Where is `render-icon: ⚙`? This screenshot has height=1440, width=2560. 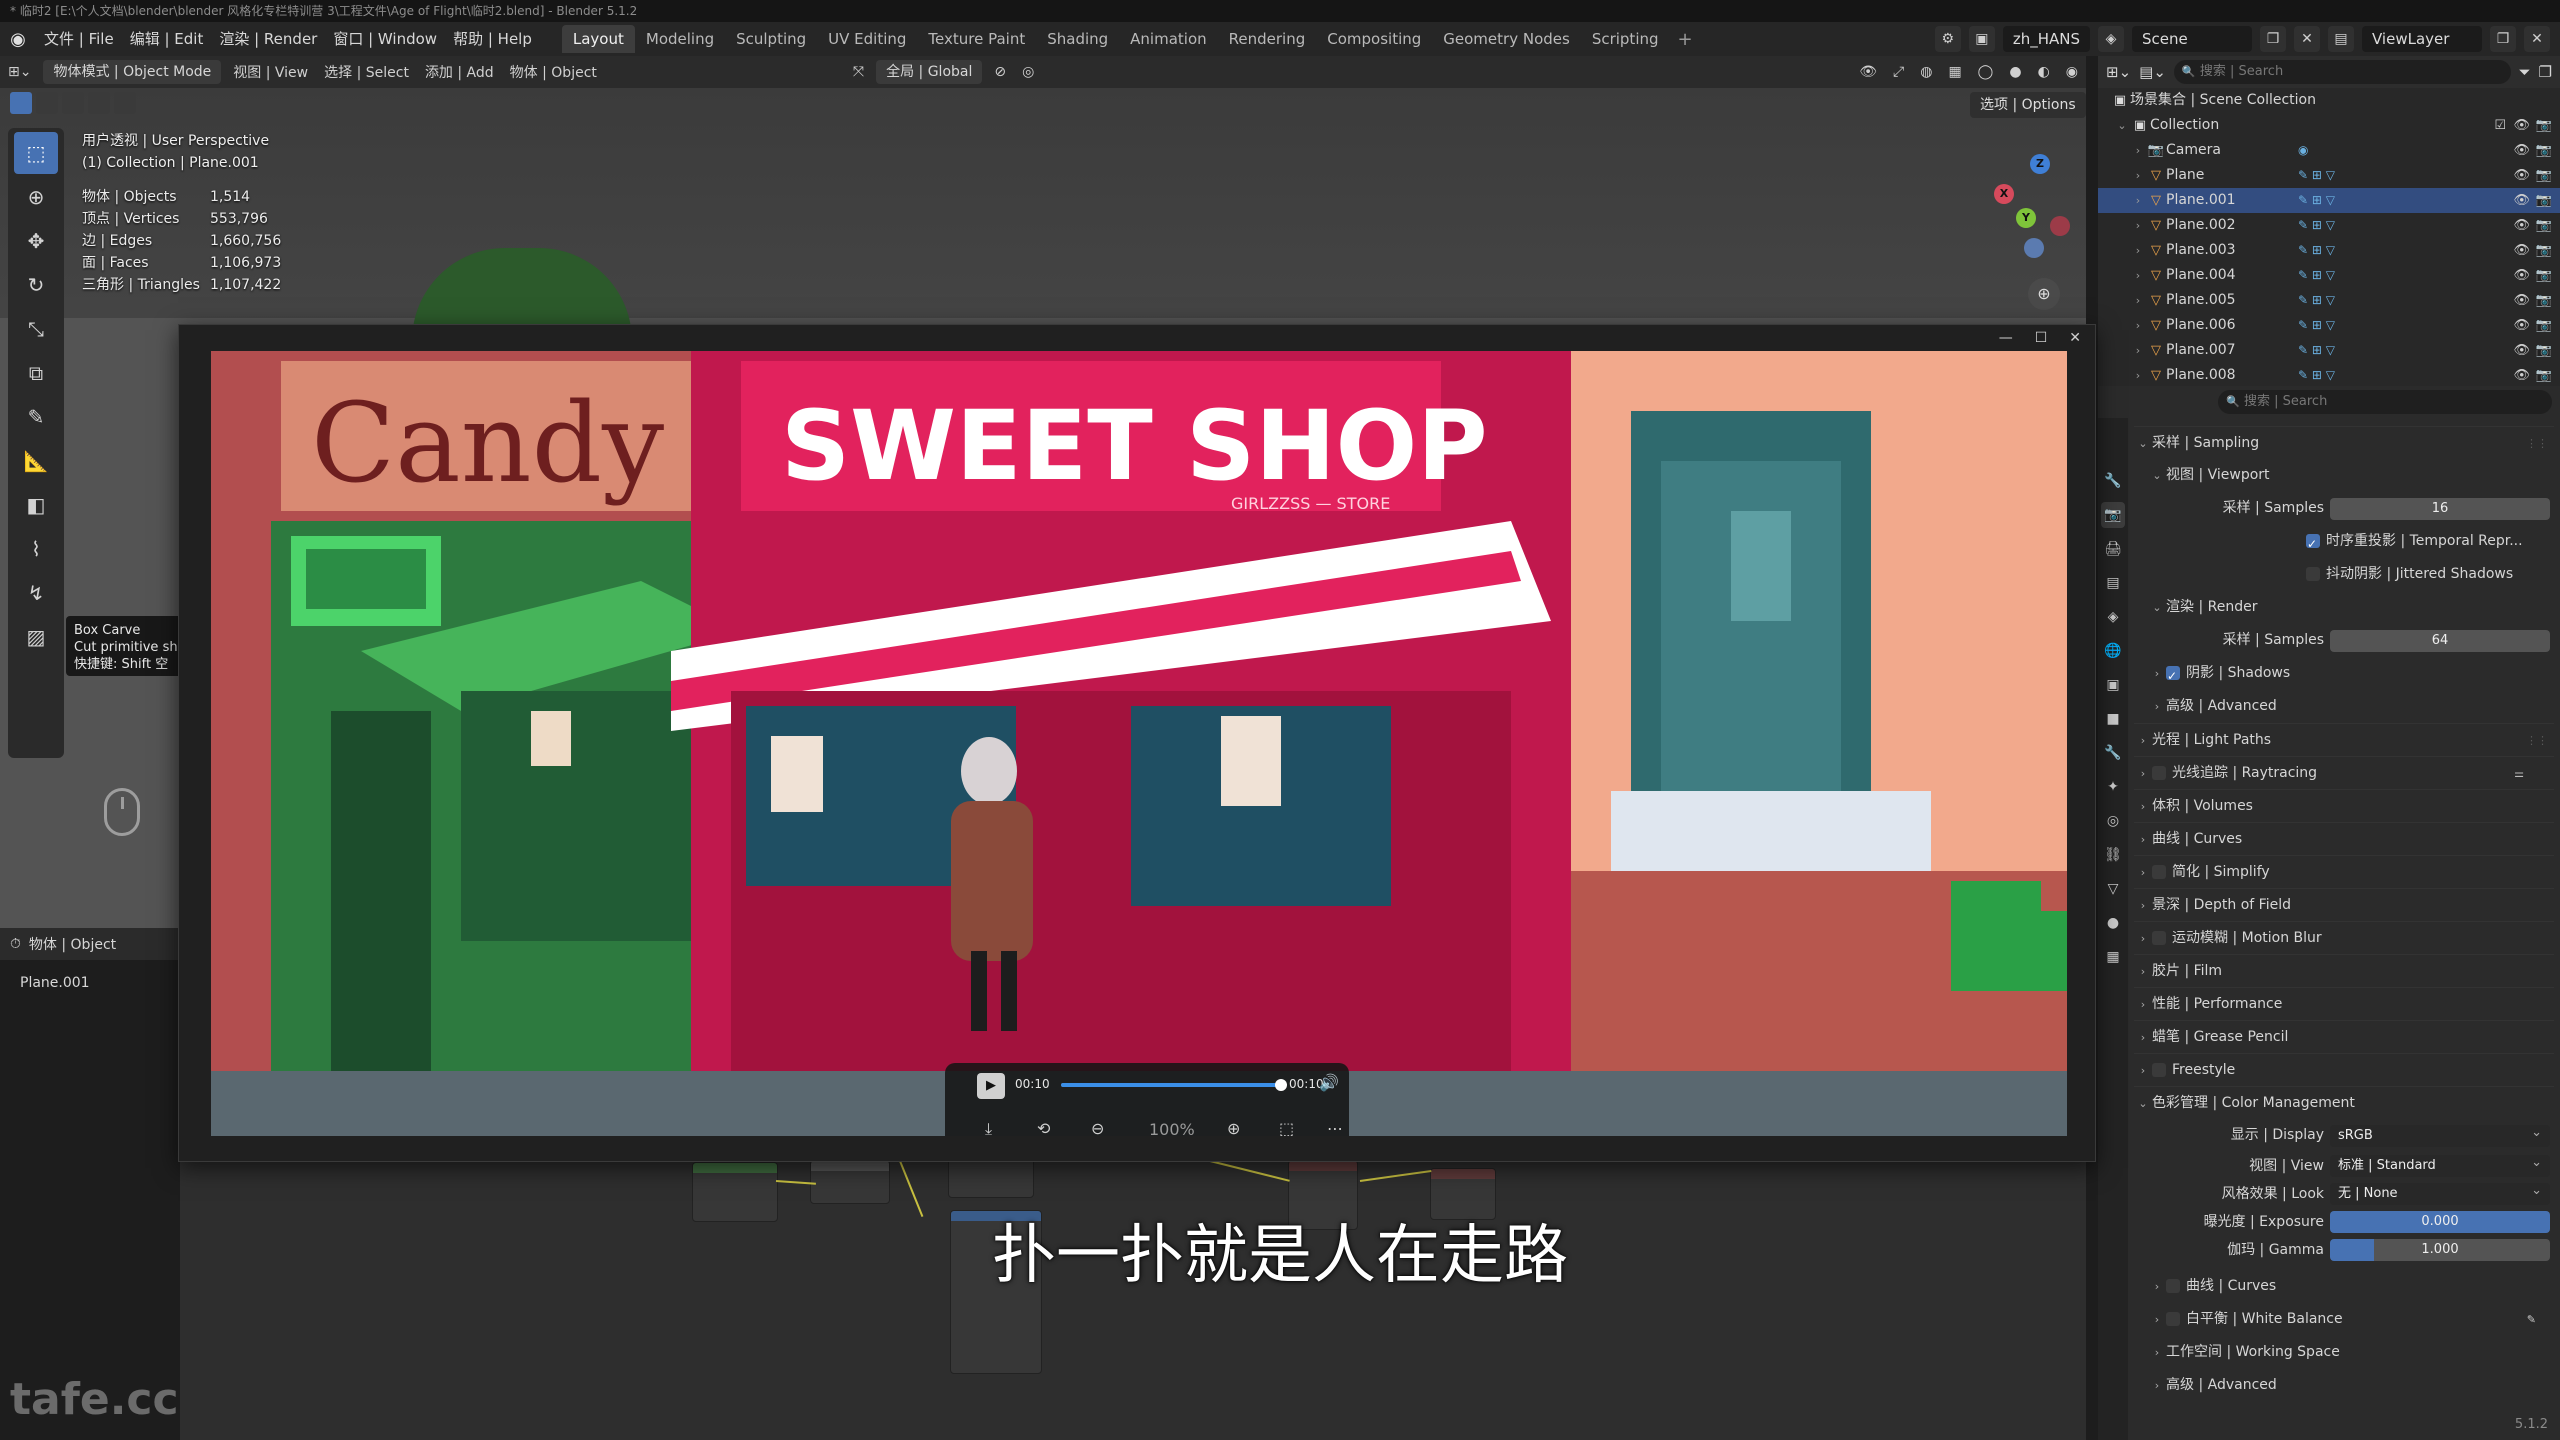
render-icon: ⚙ is located at coordinates (1947, 39).